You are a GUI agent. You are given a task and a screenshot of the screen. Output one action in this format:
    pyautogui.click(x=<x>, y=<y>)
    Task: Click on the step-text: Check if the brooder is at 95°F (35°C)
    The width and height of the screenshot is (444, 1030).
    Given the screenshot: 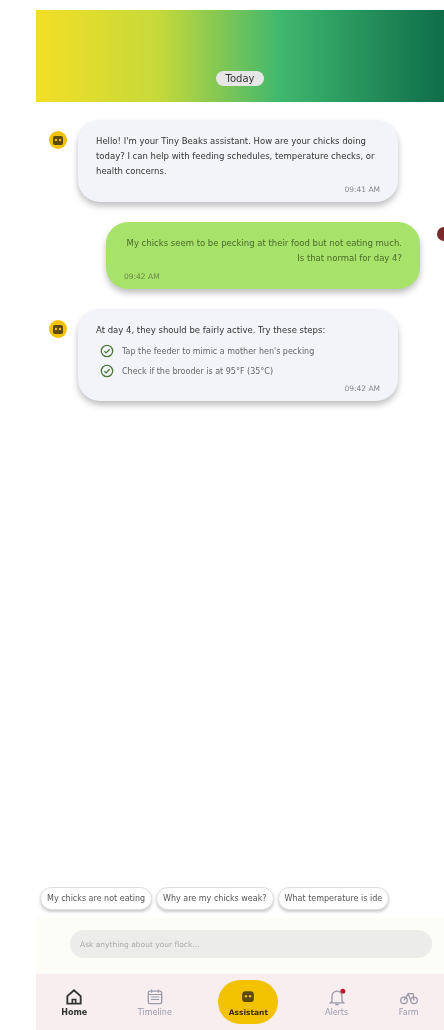 What is the action you would take?
    pyautogui.click(x=198, y=371)
    